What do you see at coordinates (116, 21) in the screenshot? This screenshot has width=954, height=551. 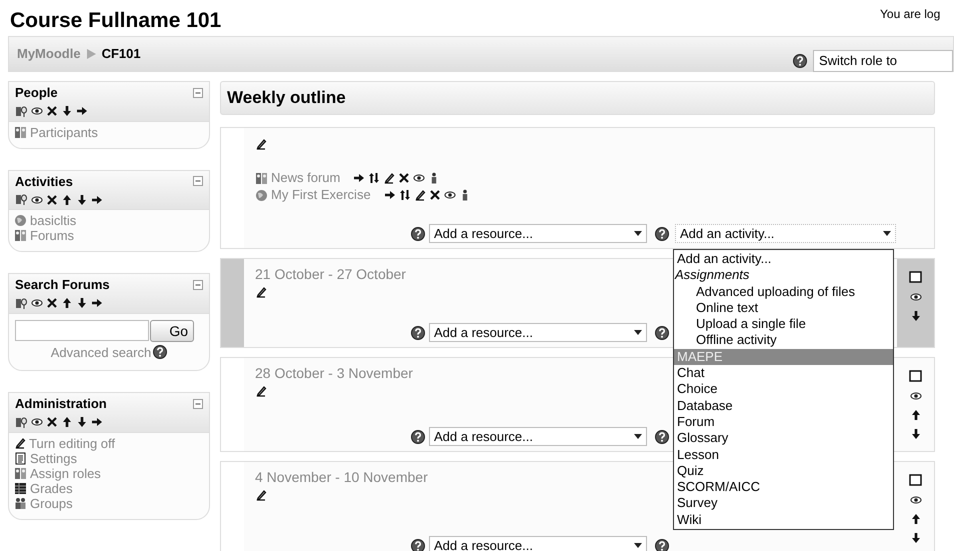 I see `page-title: Course Fullname 101` at bounding box center [116, 21].